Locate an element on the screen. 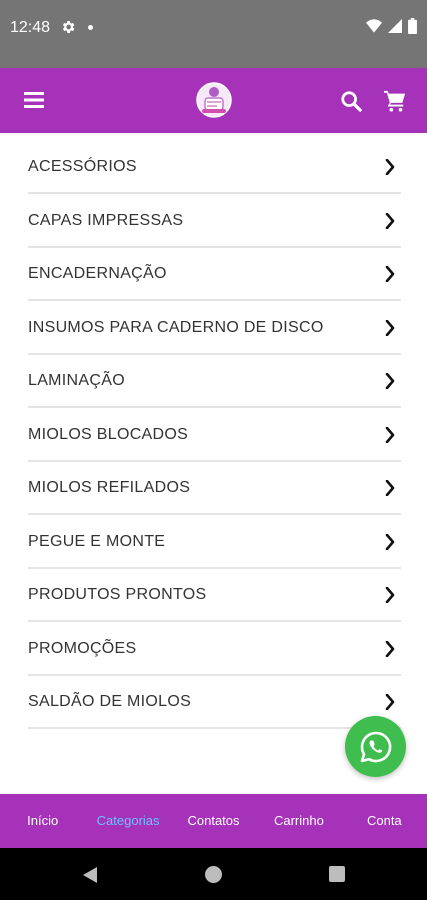 This screenshot has height=900, width=427. status-time: 12:48 is located at coordinates (30, 27).